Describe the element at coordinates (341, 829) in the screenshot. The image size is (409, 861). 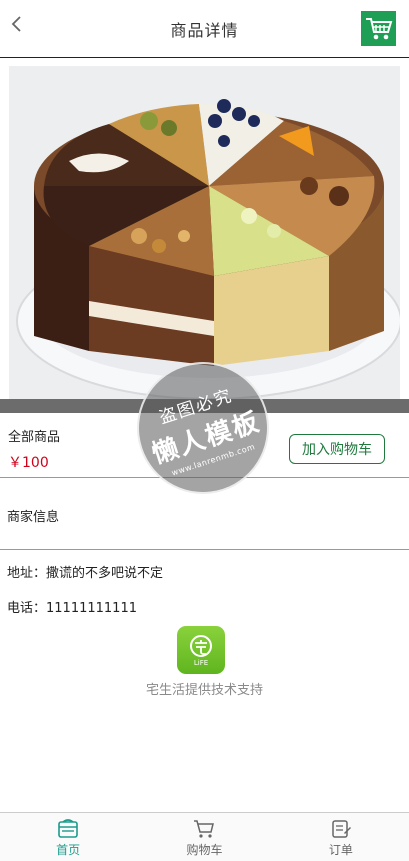
I see `order-icon` at that location.